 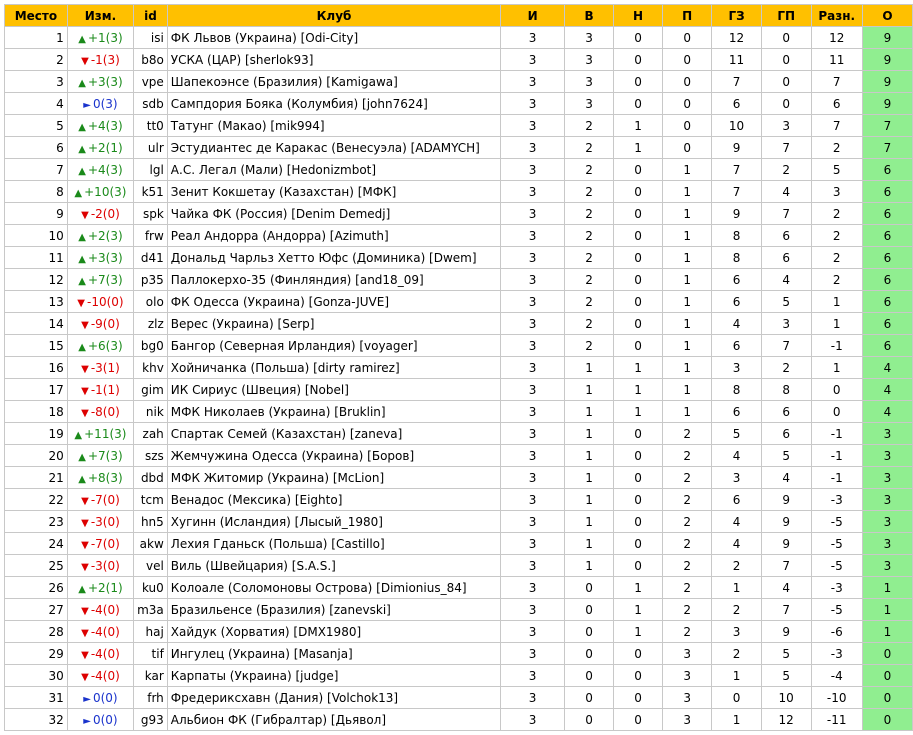 I want to click on goals-against-cell: 7, so click(x=786, y=609).